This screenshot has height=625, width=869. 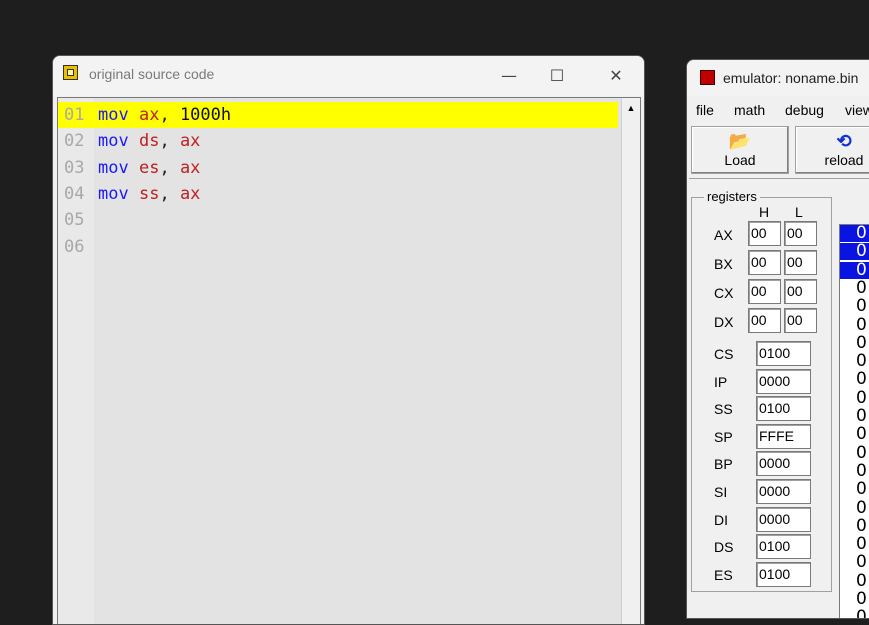 What do you see at coordinates (783, 353) in the screenshot?
I see `register-cs-value: 0100` at bounding box center [783, 353].